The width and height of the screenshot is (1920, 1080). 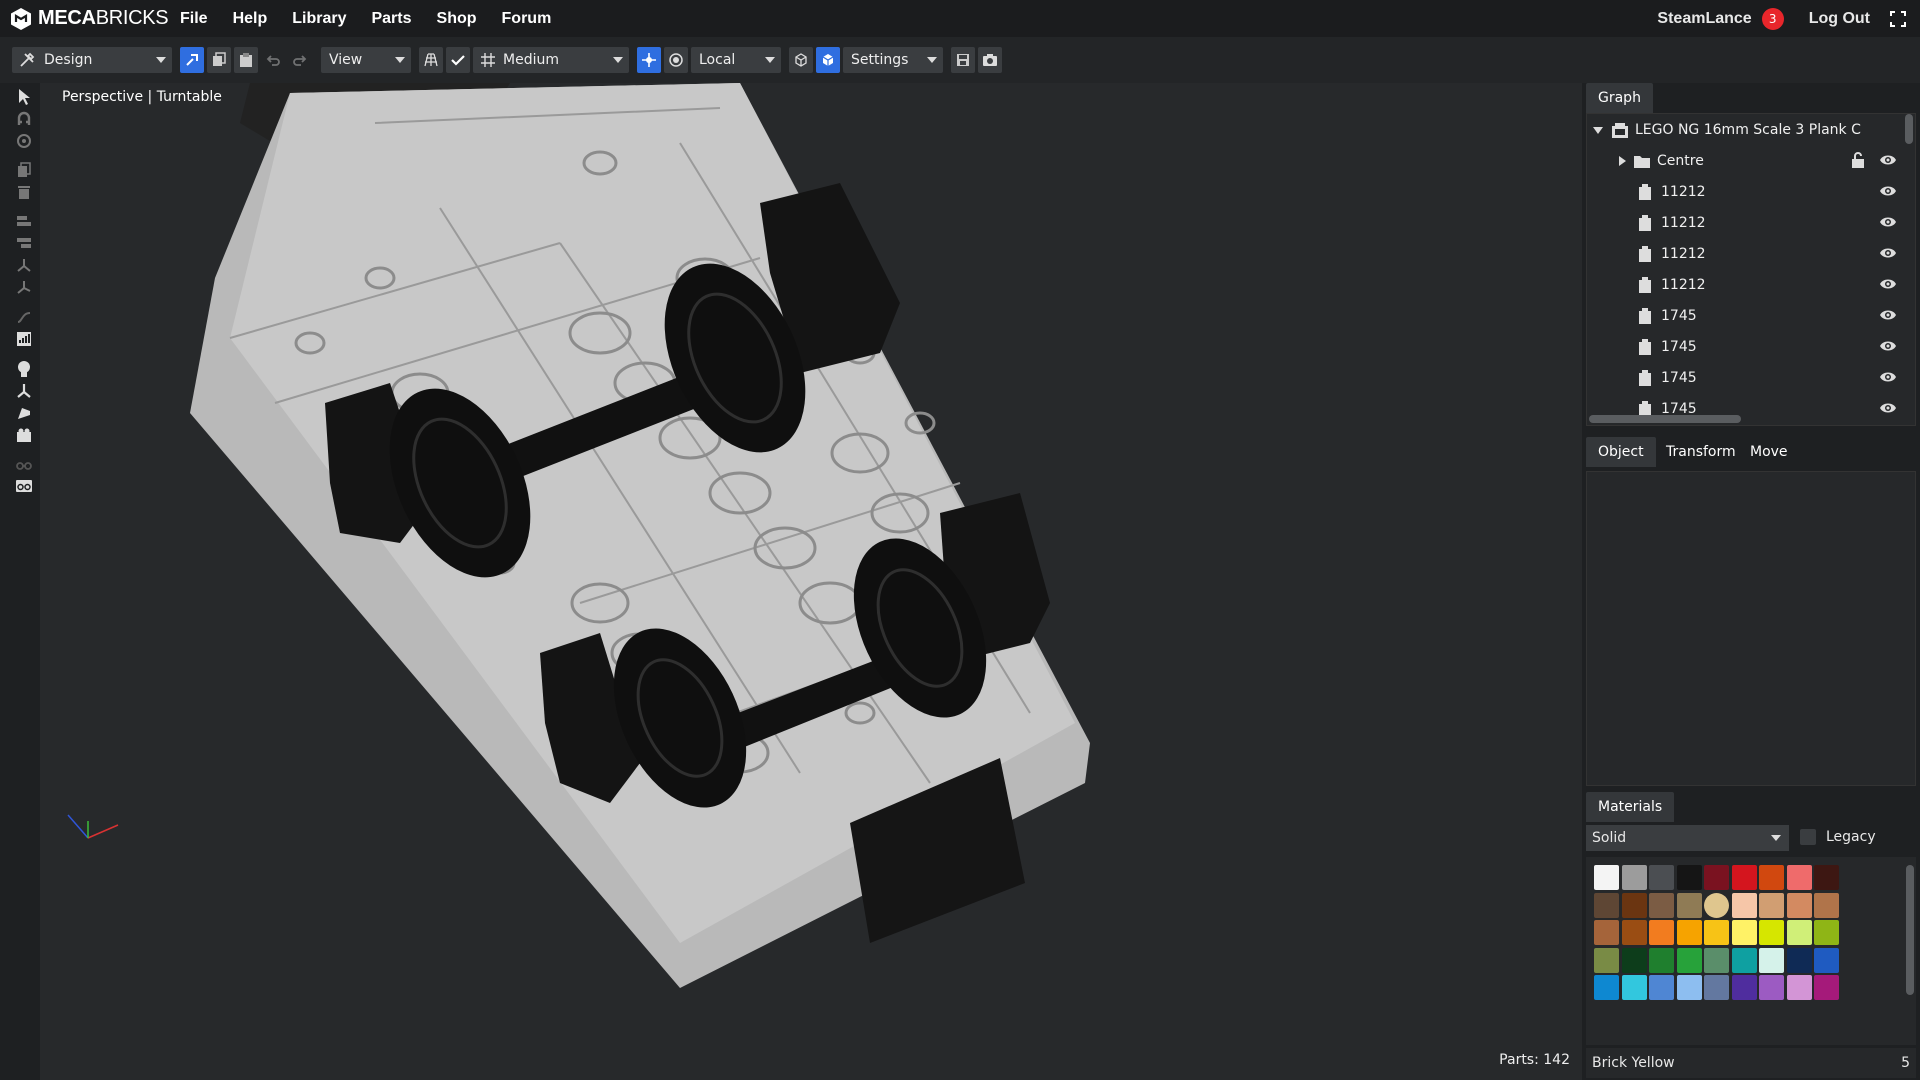 What do you see at coordinates (1621, 452) in the screenshot?
I see `tab-object: Object` at bounding box center [1621, 452].